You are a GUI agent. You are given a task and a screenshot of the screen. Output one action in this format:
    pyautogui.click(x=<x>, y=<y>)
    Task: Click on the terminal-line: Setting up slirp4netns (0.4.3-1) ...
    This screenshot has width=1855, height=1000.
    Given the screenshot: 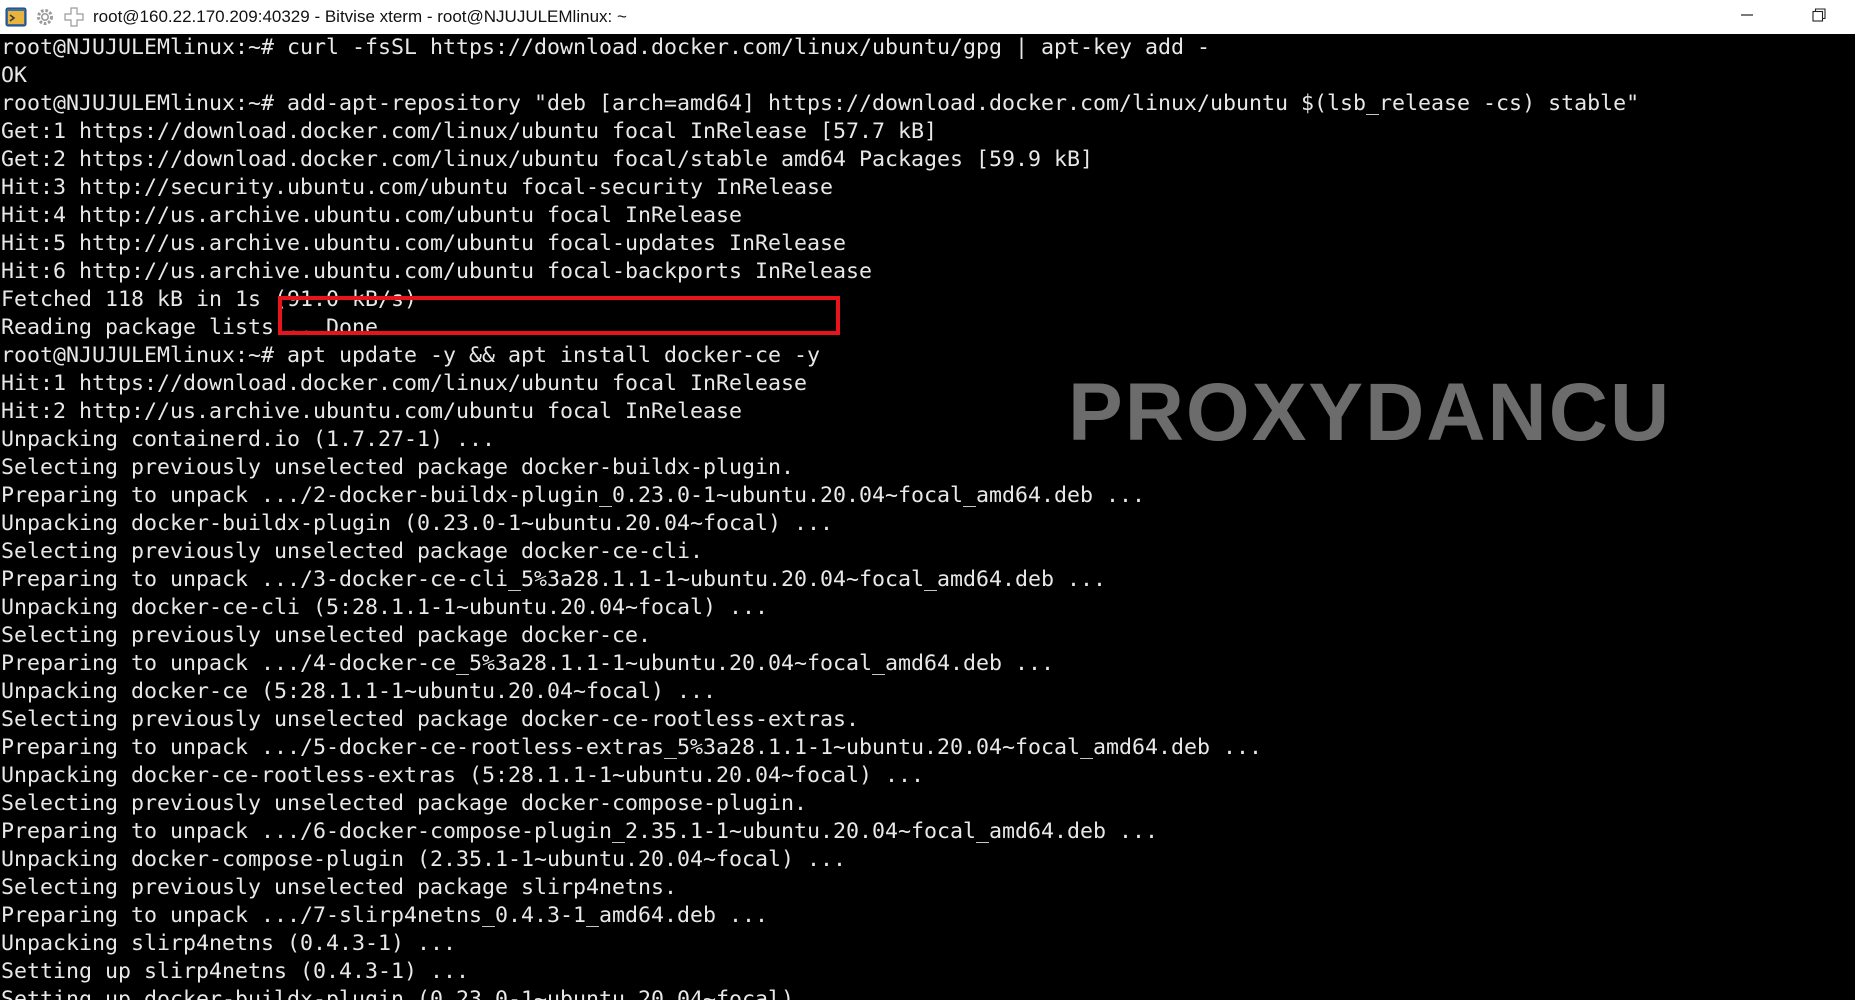 What is the action you would take?
    pyautogui.click(x=235, y=971)
    